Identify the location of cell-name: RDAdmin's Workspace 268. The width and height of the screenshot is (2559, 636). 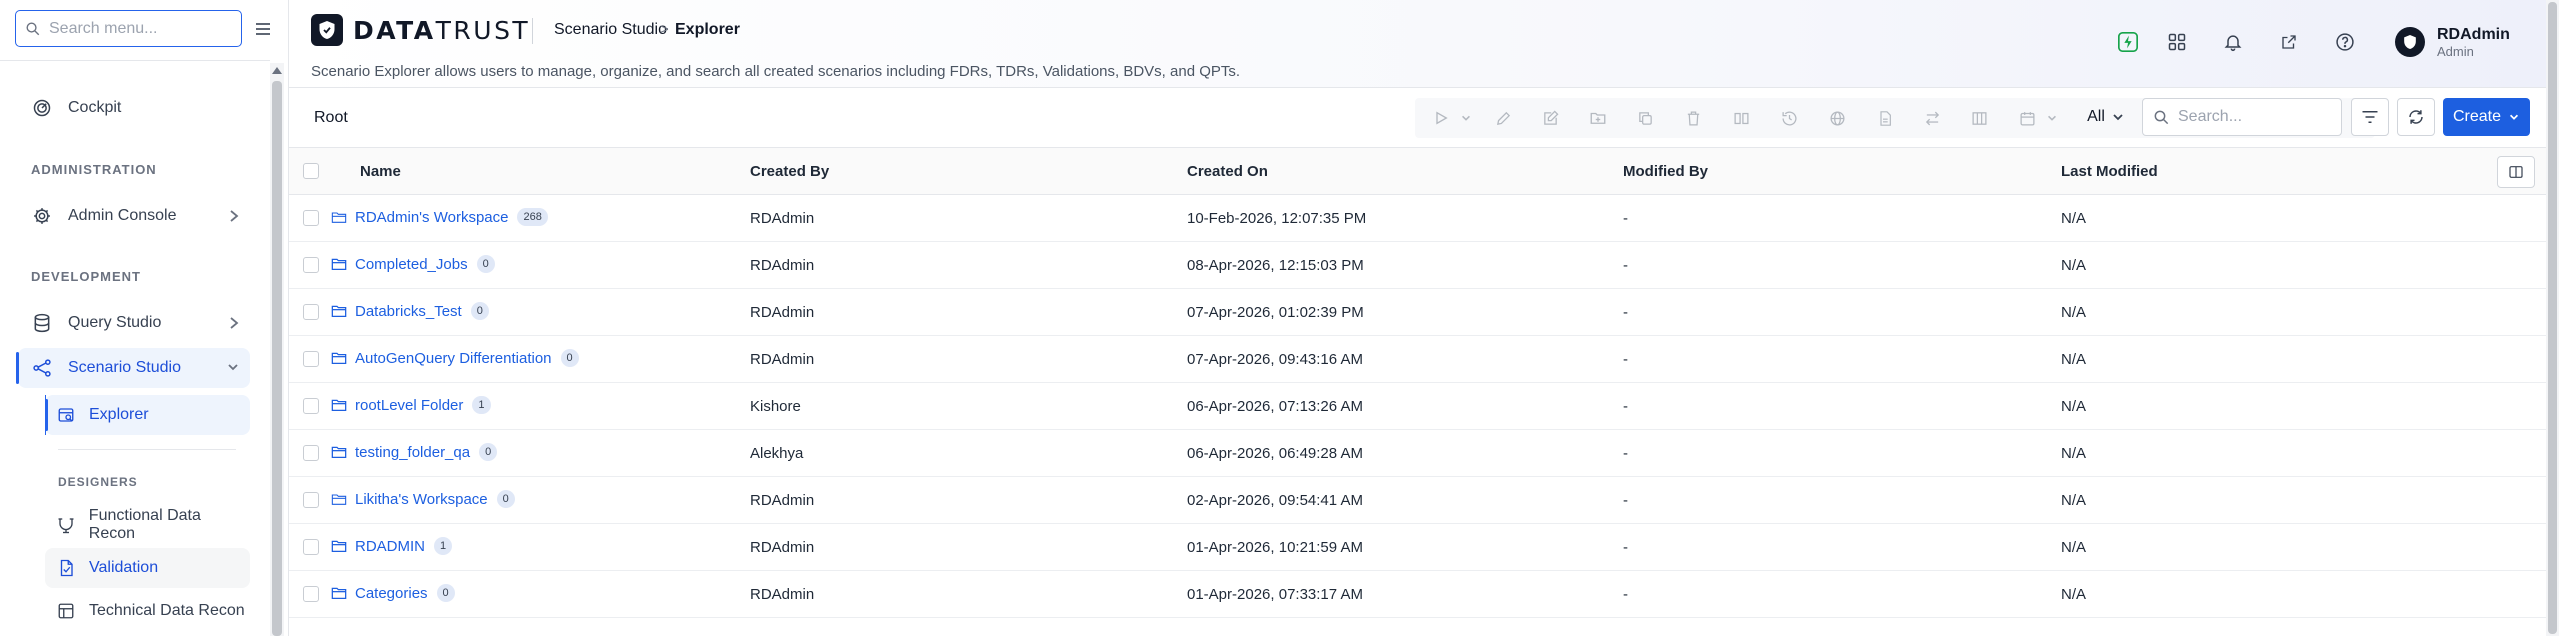
(439, 217).